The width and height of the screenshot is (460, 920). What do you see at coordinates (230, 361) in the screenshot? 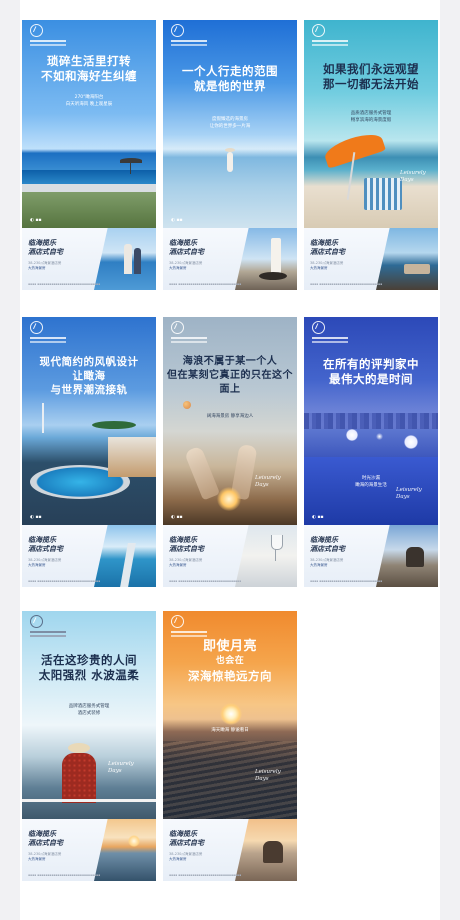
I see `headline-line: 海浪不属于某一个人` at bounding box center [230, 361].